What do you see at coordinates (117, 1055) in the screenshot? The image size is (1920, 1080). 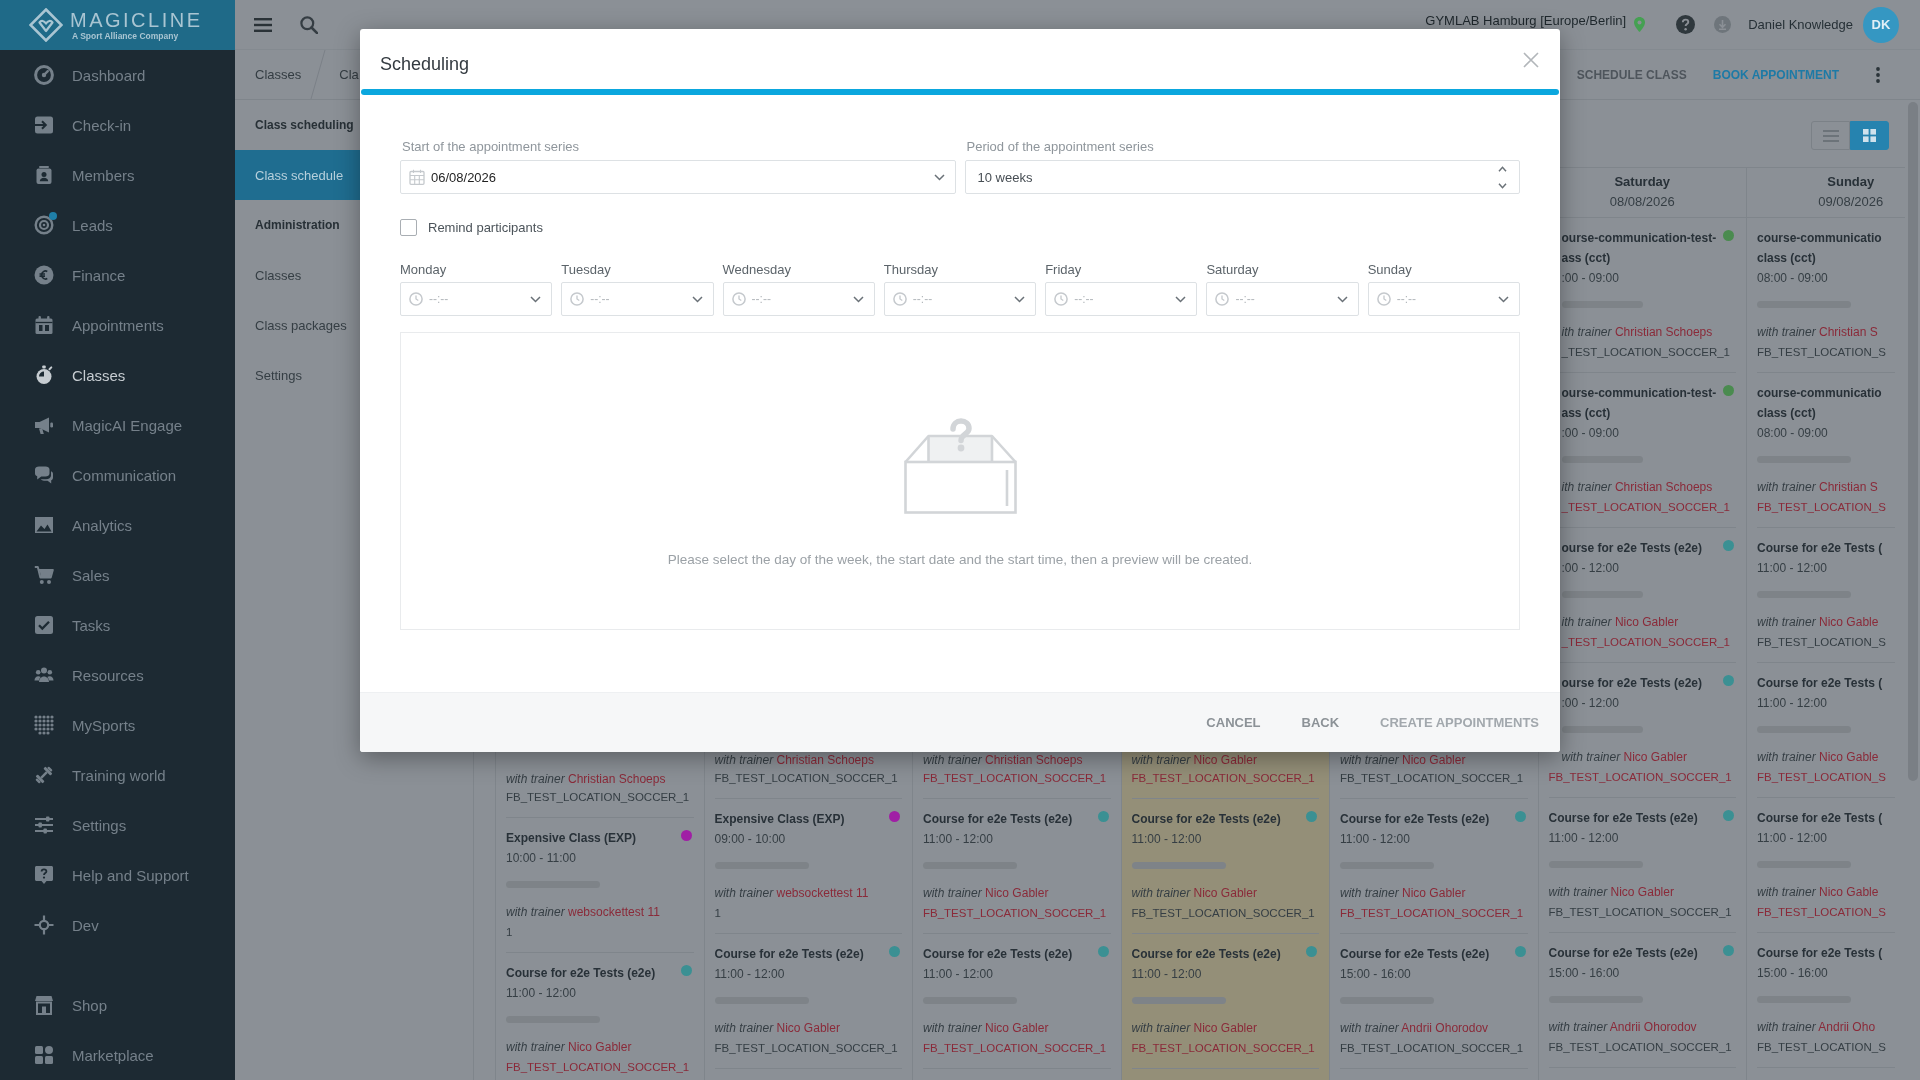 I see `sidebar-item: Marketplace` at bounding box center [117, 1055].